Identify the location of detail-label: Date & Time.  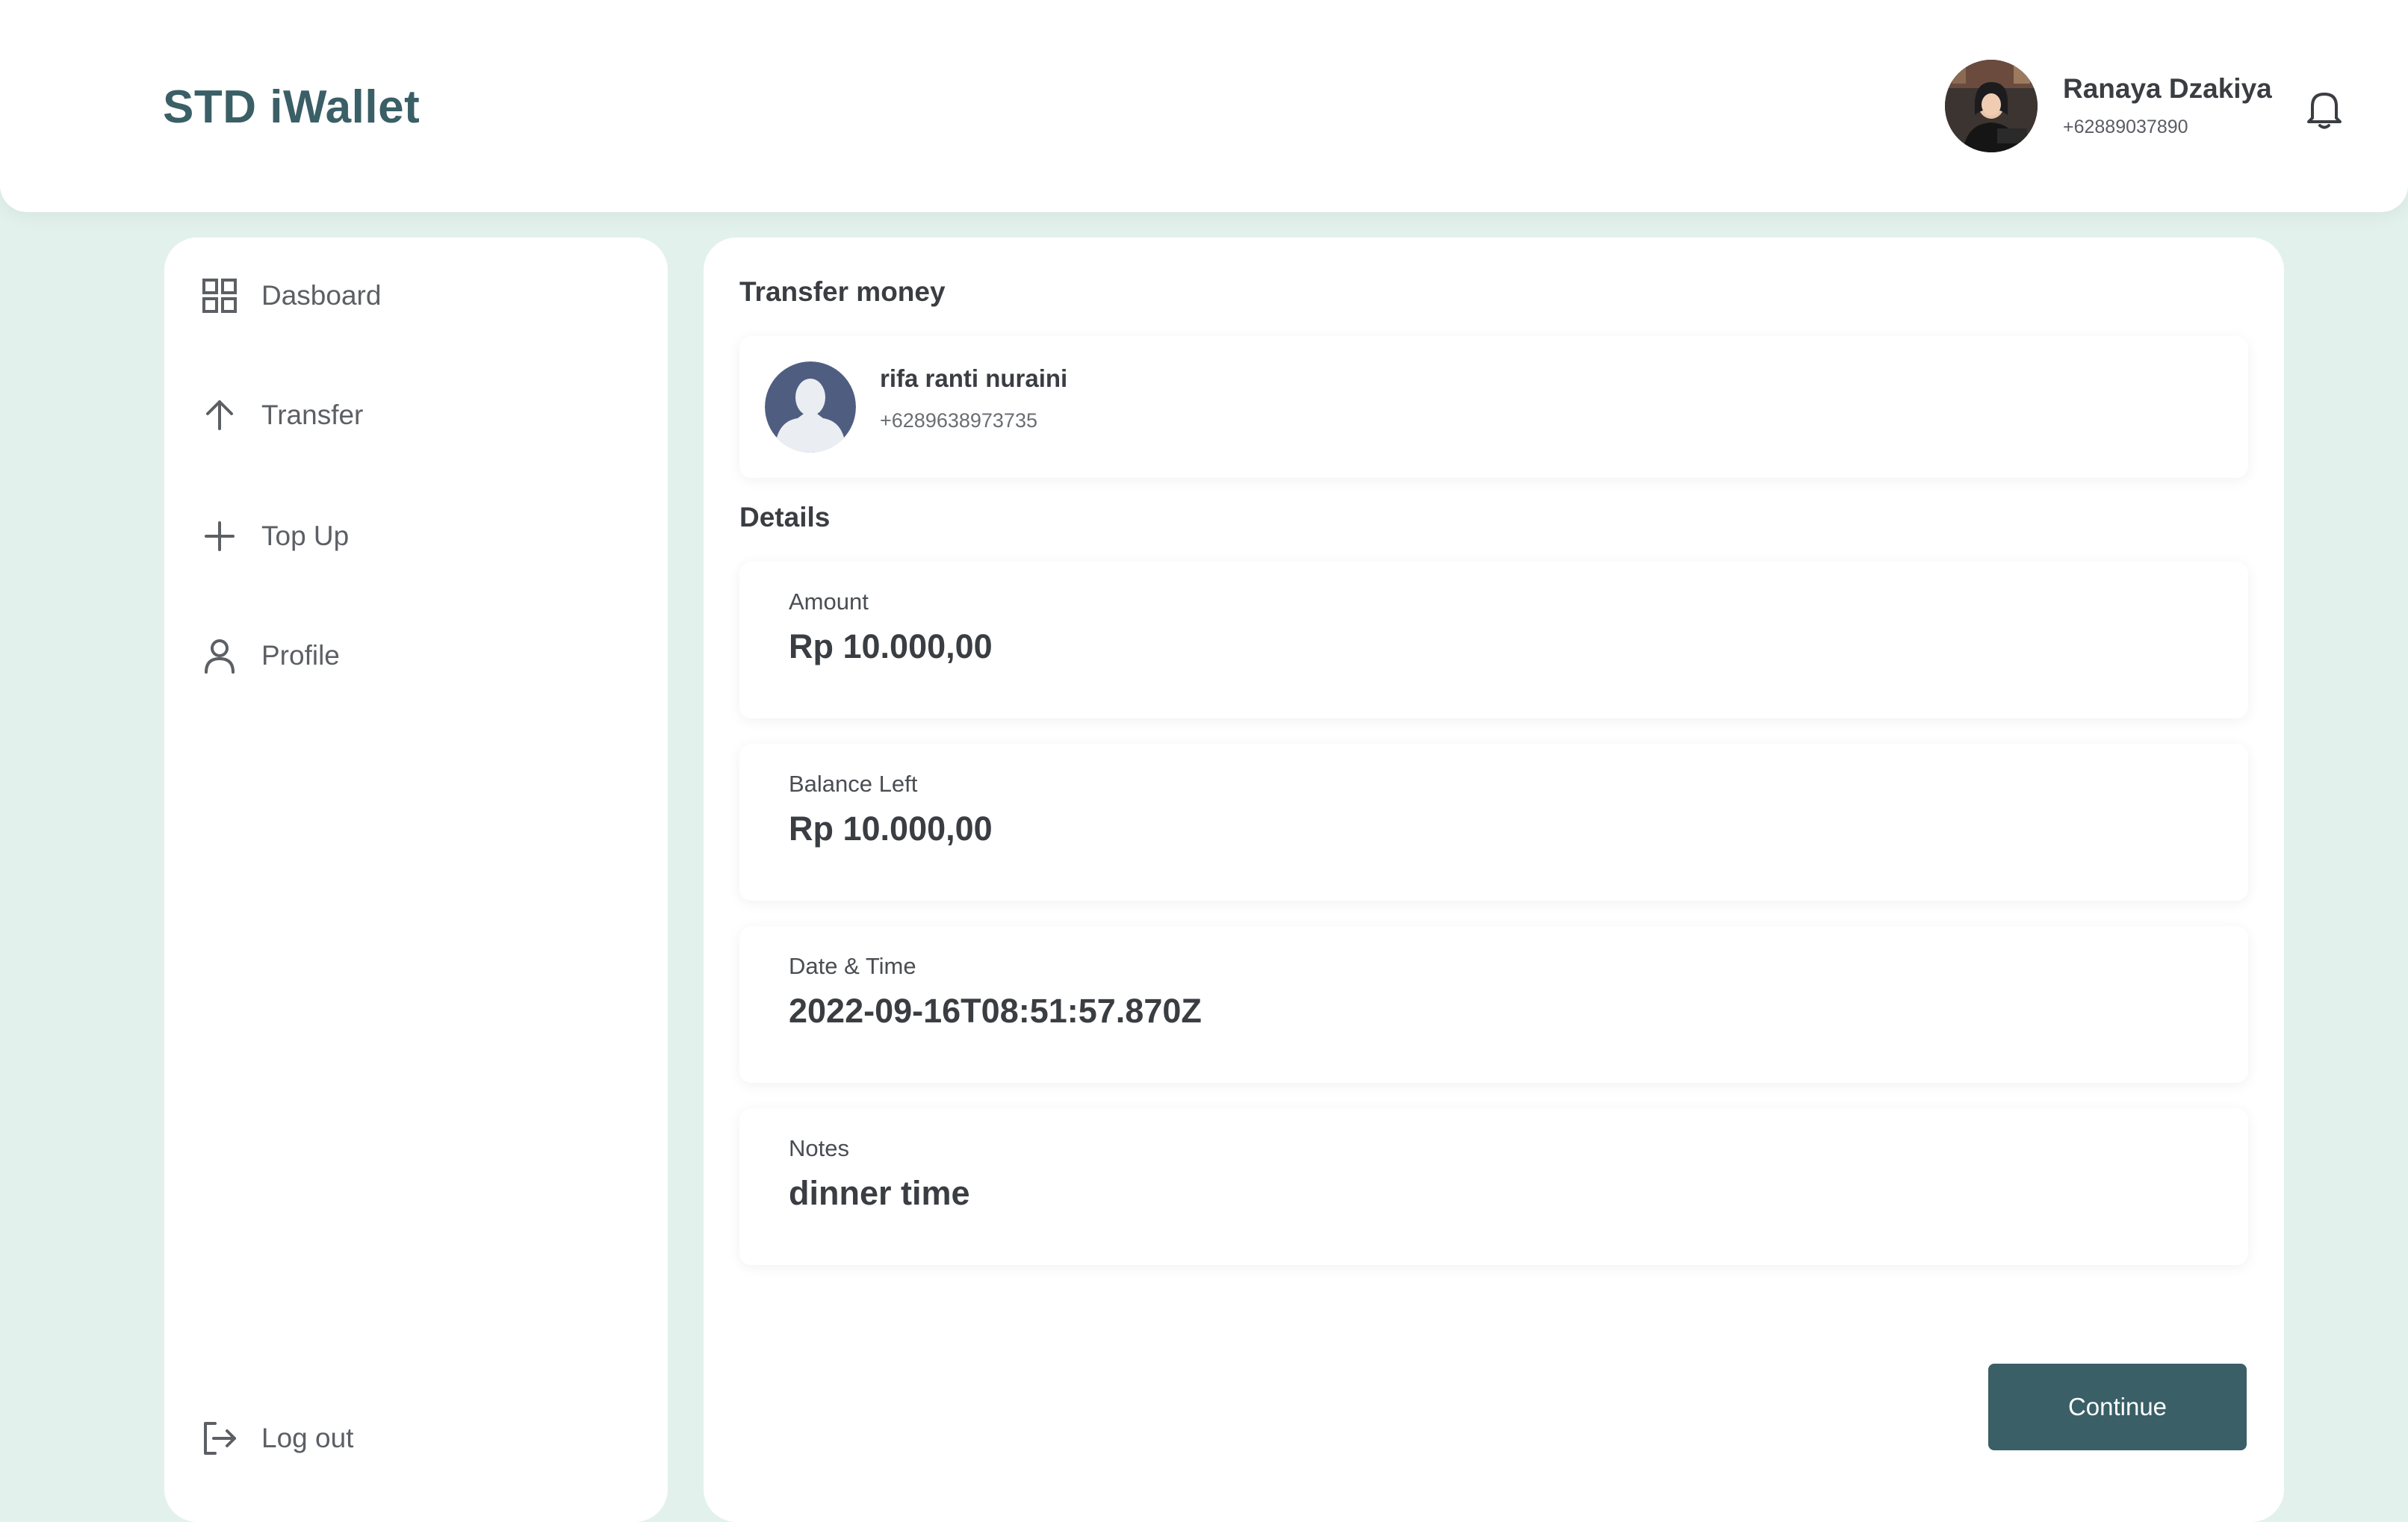
(853, 966).